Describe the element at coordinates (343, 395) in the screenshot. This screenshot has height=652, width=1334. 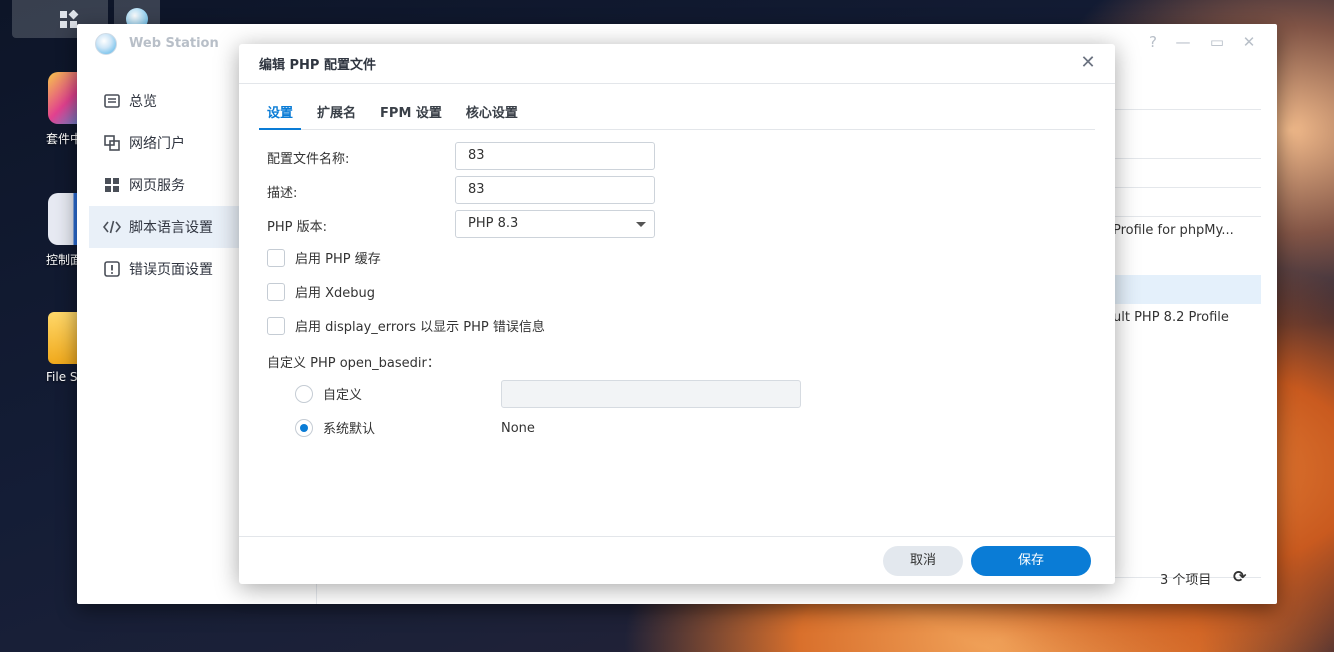
I see `custom-radio-label: 自定义` at that location.